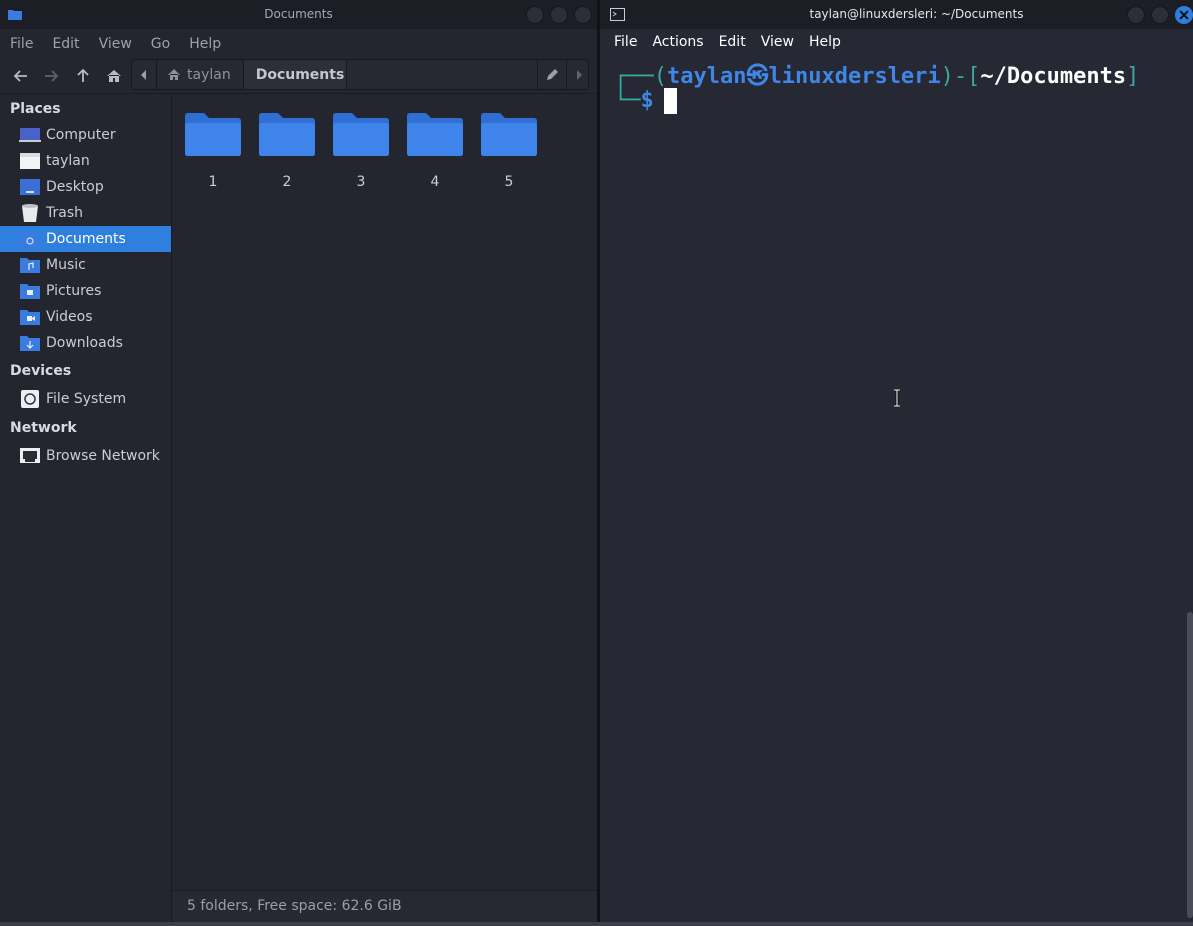 This screenshot has width=1193, height=926. I want to click on folder-label: 2, so click(287, 182).